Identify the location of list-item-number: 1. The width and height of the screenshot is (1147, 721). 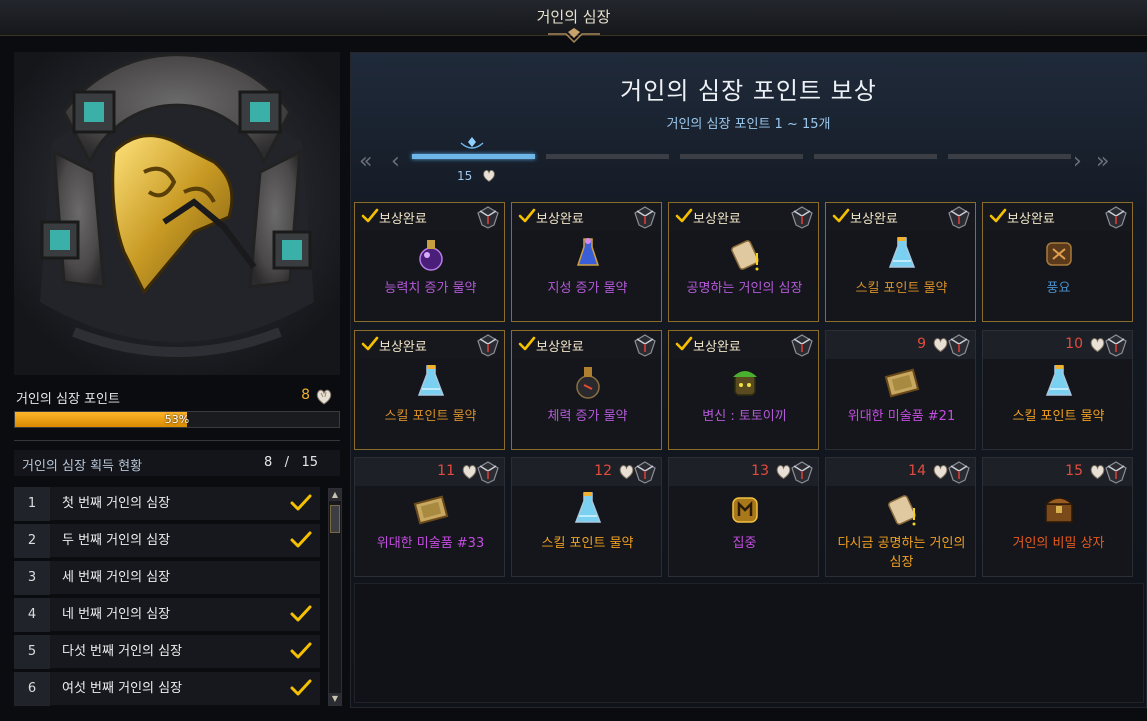
(32, 504).